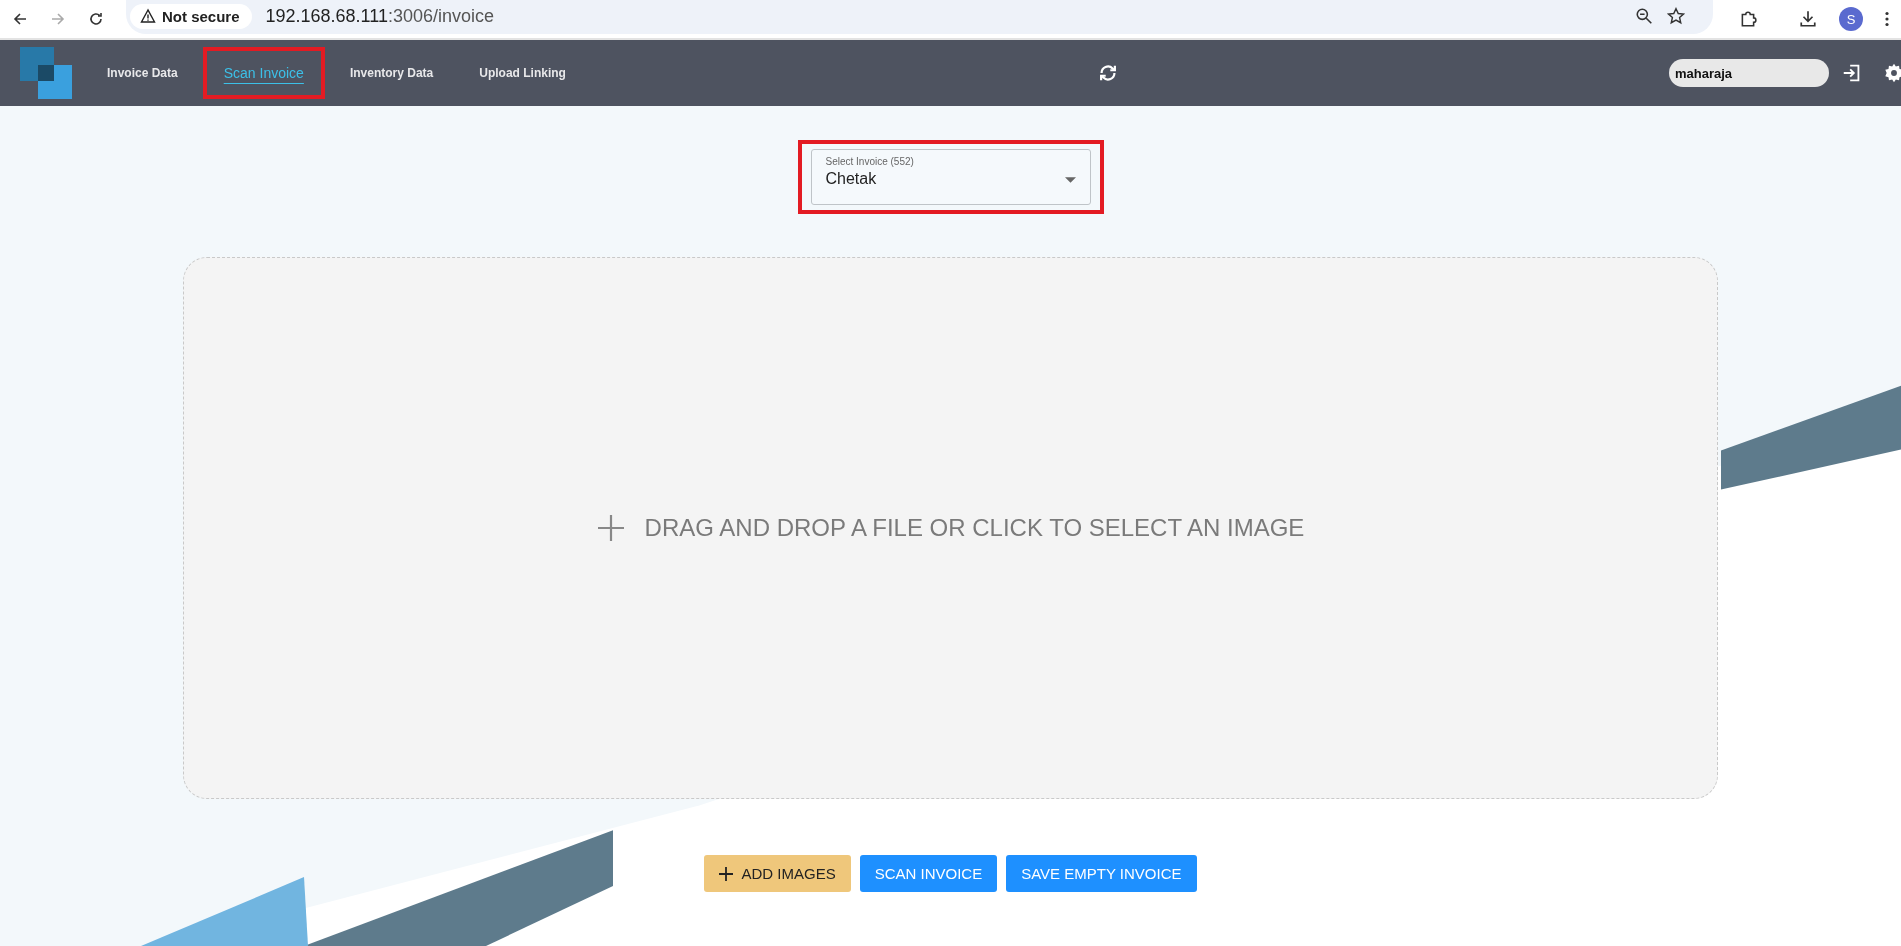  What do you see at coordinates (391, 73) in the screenshot?
I see `nav-tab: Inventory Data` at bounding box center [391, 73].